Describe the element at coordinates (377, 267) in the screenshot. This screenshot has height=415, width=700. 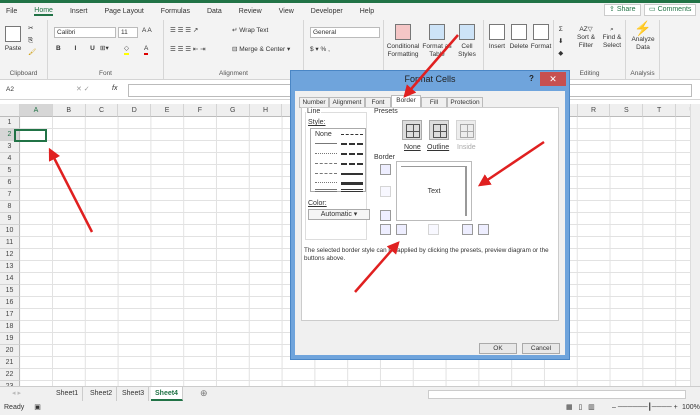
I see `arrow-to-left-border` at that location.